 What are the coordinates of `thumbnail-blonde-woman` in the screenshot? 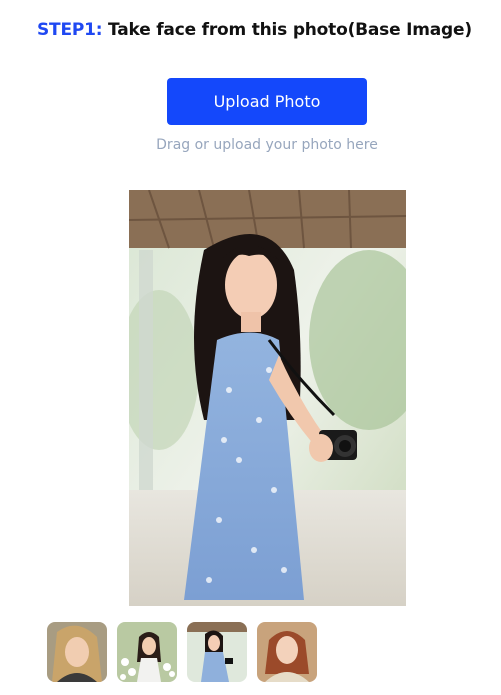 It's located at (77, 652).